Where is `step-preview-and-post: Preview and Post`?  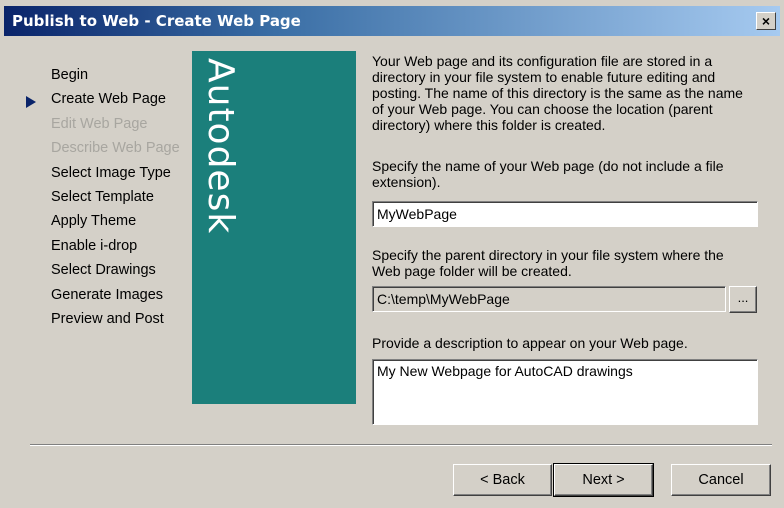
step-preview-and-post: Preview and Post is located at coordinates (107, 318).